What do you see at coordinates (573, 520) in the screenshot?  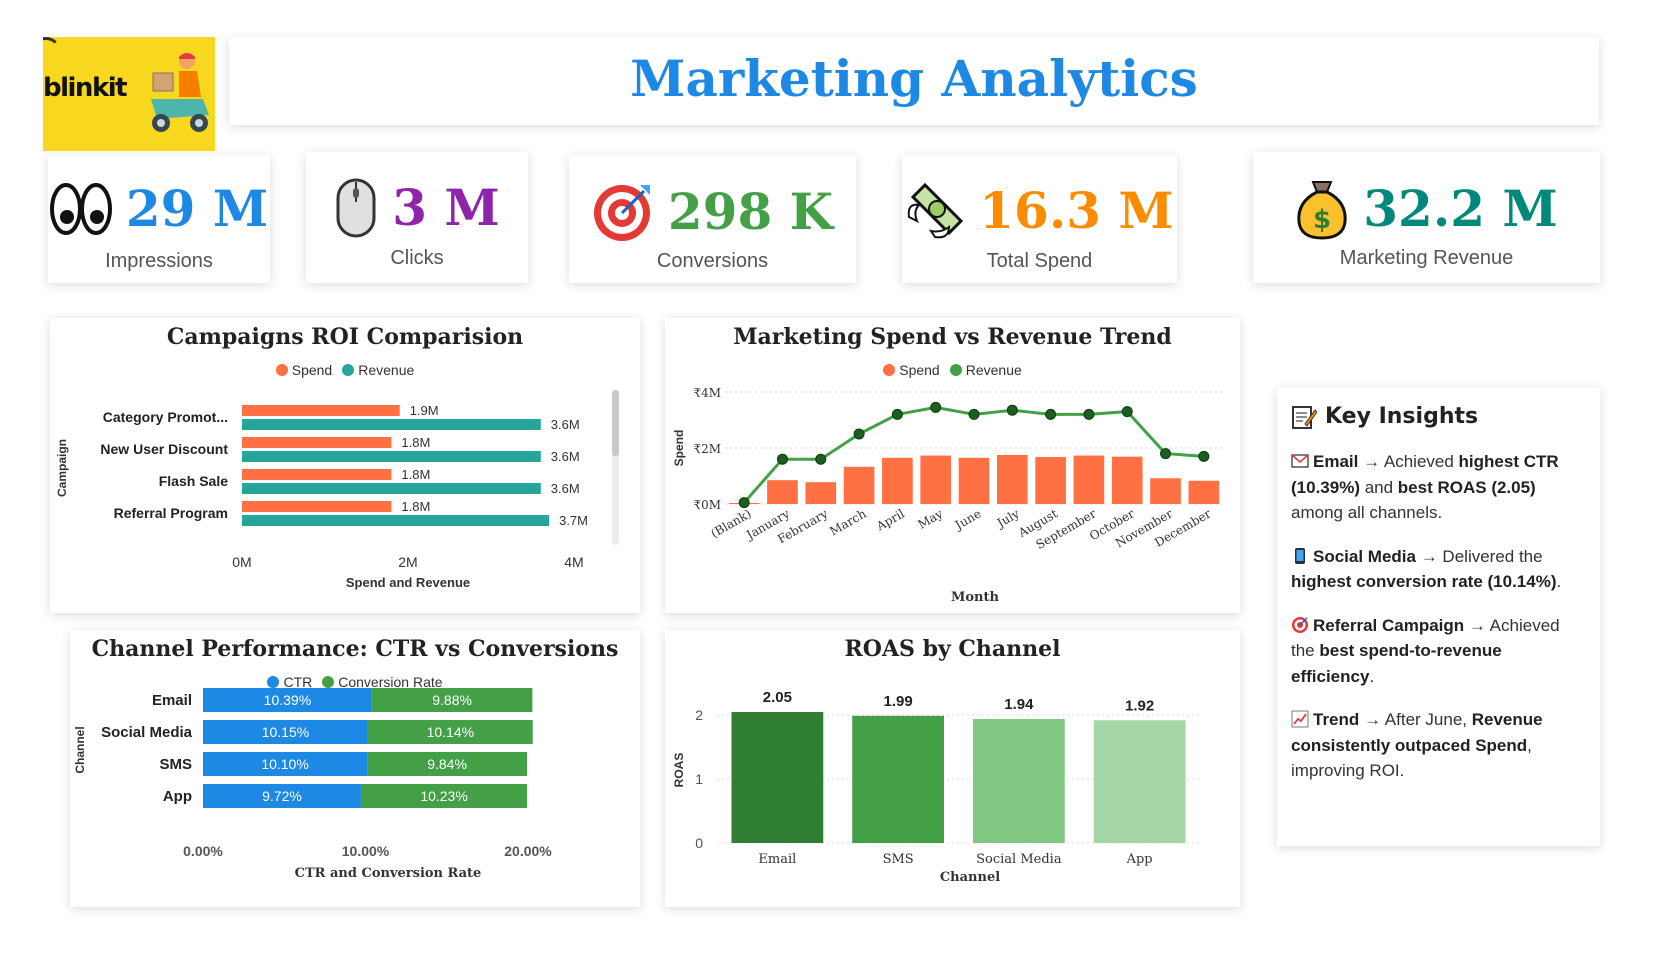 I see `data-label-revenue: 3.7M` at bounding box center [573, 520].